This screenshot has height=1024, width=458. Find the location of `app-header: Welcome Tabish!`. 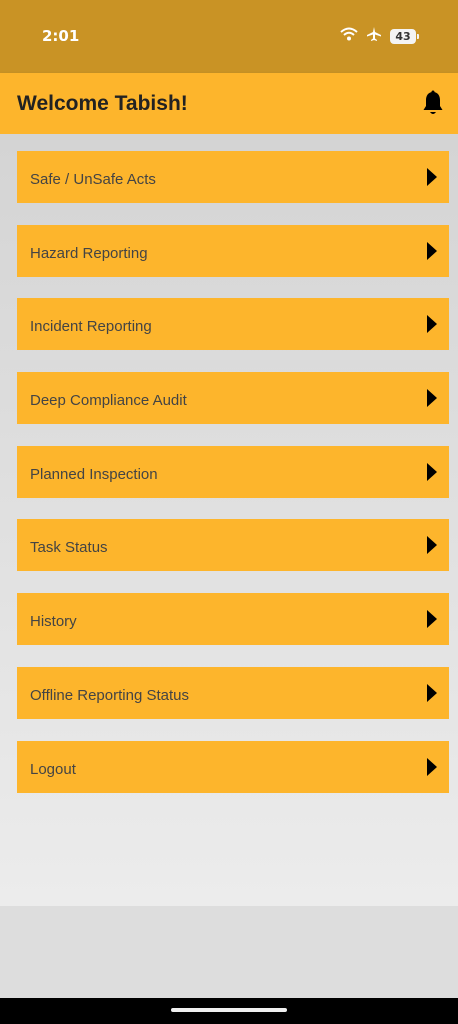

app-header: Welcome Tabish! is located at coordinates (229, 103).